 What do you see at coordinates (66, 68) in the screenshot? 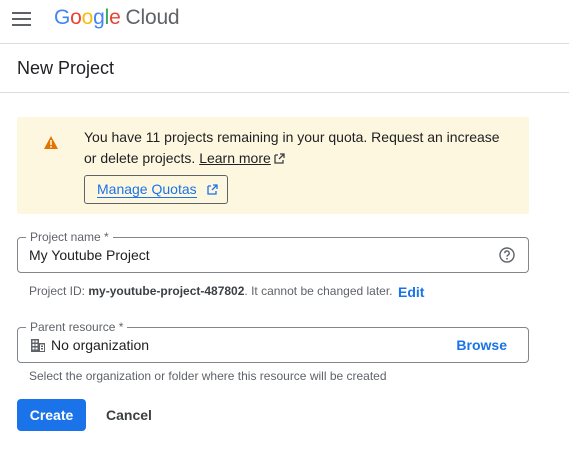
I see `page-title: New Project` at bounding box center [66, 68].